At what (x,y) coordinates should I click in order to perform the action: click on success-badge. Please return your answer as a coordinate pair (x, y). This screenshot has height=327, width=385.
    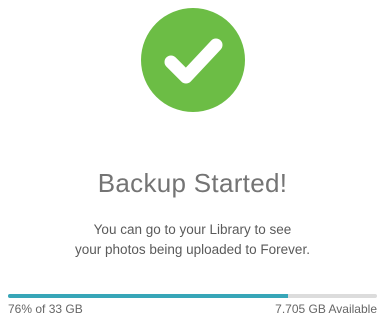
    Looking at the image, I should click on (193, 60).